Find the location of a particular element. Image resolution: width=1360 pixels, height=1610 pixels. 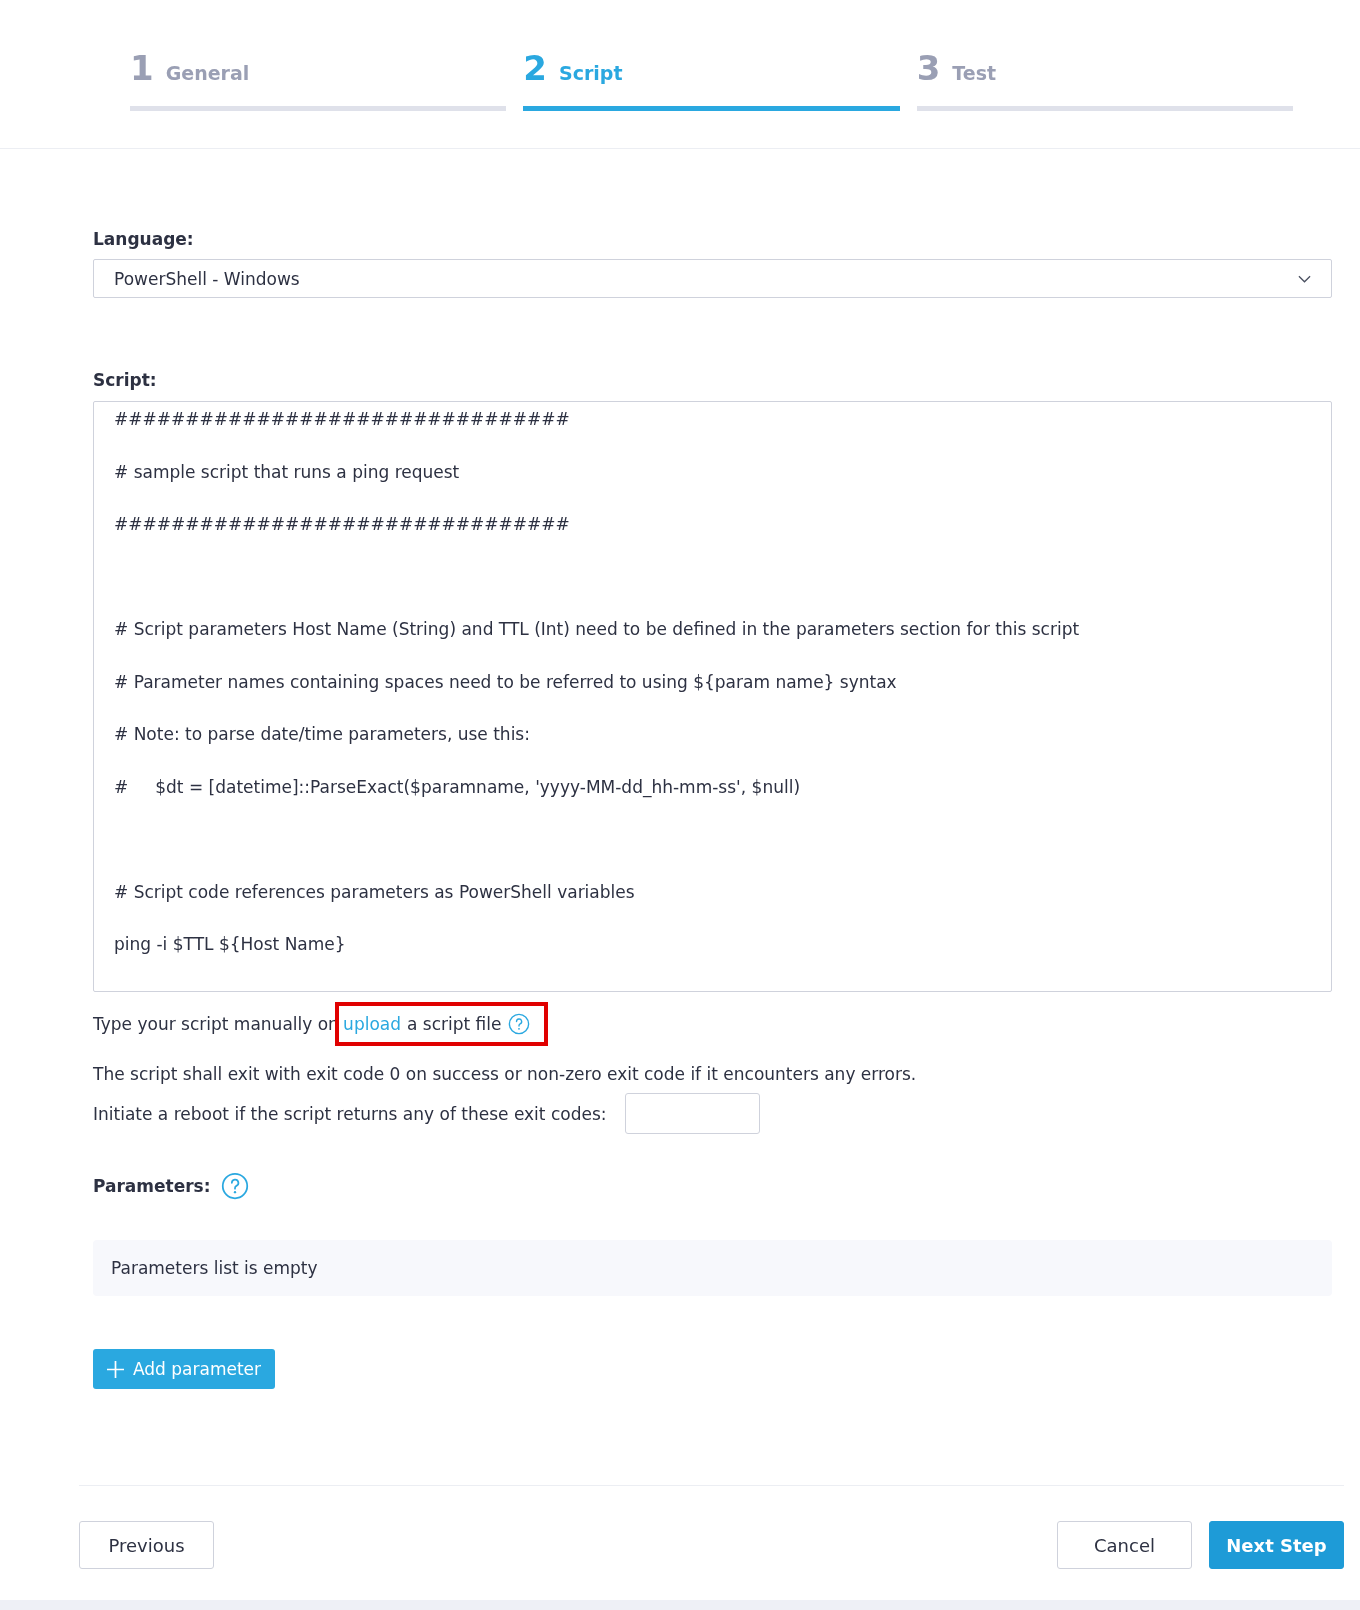

cancel-button: Cancel is located at coordinates (1124, 1545).